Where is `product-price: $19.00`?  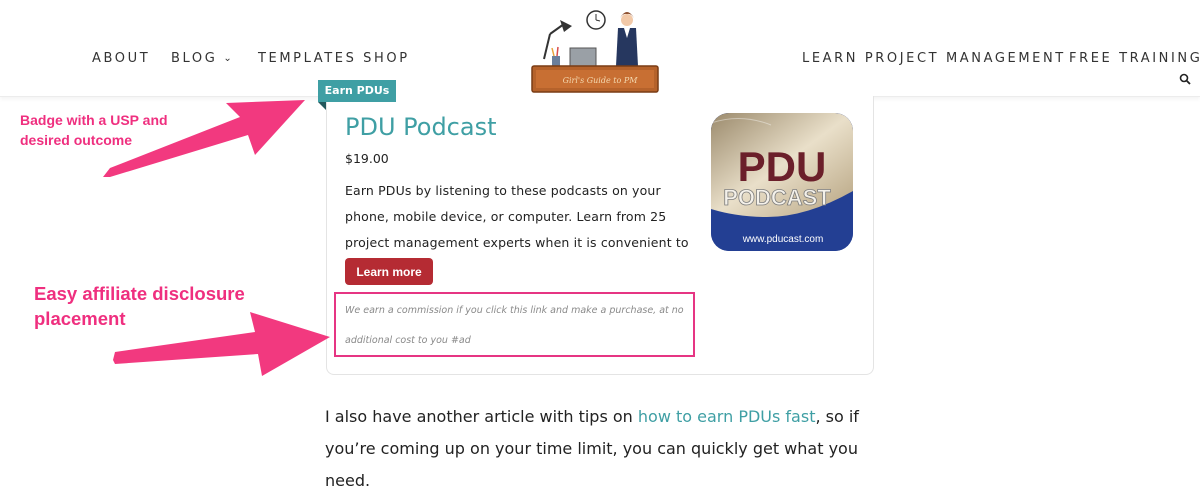
product-price: $19.00 is located at coordinates (367, 158).